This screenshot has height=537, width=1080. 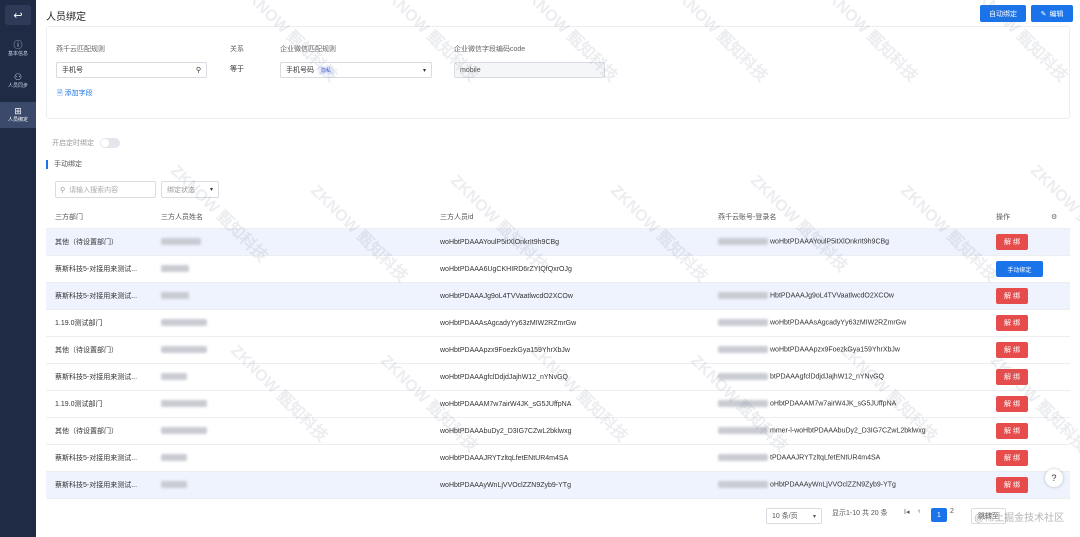 What do you see at coordinates (17, 54) in the screenshot?
I see `rail-item-label: 基本信息` at bounding box center [17, 54].